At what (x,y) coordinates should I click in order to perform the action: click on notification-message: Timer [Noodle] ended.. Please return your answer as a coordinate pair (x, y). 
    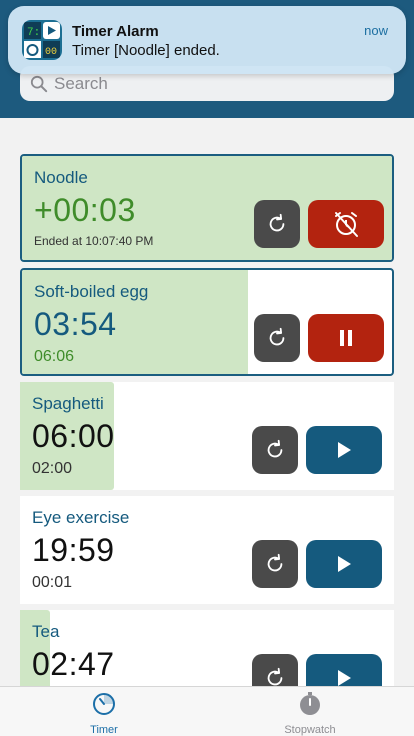
    Looking at the image, I should click on (146, 50).